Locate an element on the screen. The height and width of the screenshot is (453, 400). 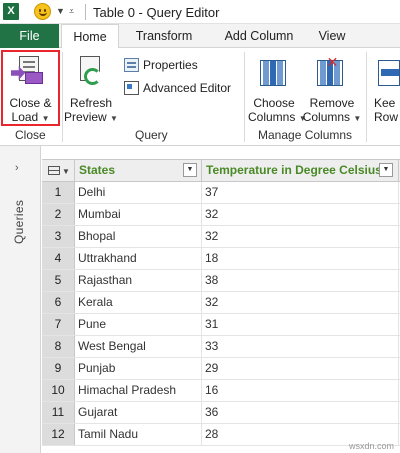
choose-columns-button: Choose Columns ▼ is located at coordinates (277, 88).